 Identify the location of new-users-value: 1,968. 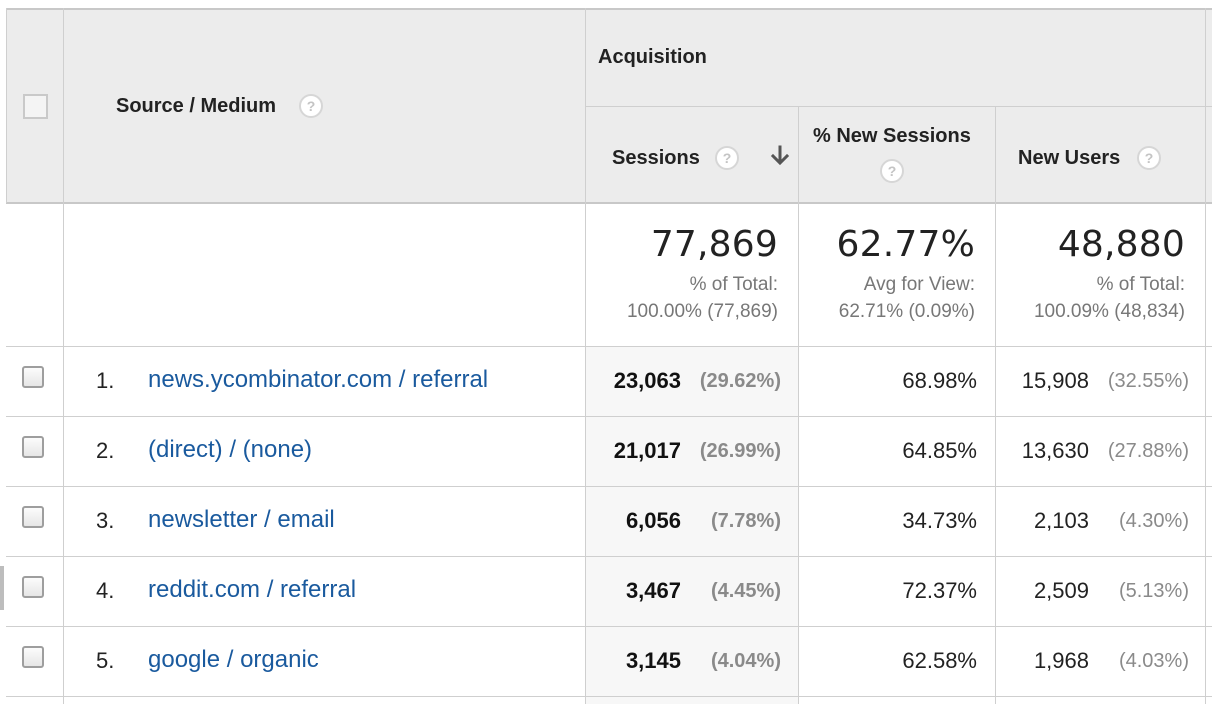
(1061, 660).